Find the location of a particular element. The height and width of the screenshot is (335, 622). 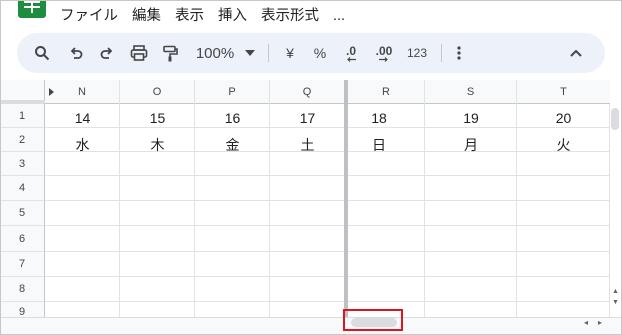

column-header-n: N is located at coordinates (82, 92).